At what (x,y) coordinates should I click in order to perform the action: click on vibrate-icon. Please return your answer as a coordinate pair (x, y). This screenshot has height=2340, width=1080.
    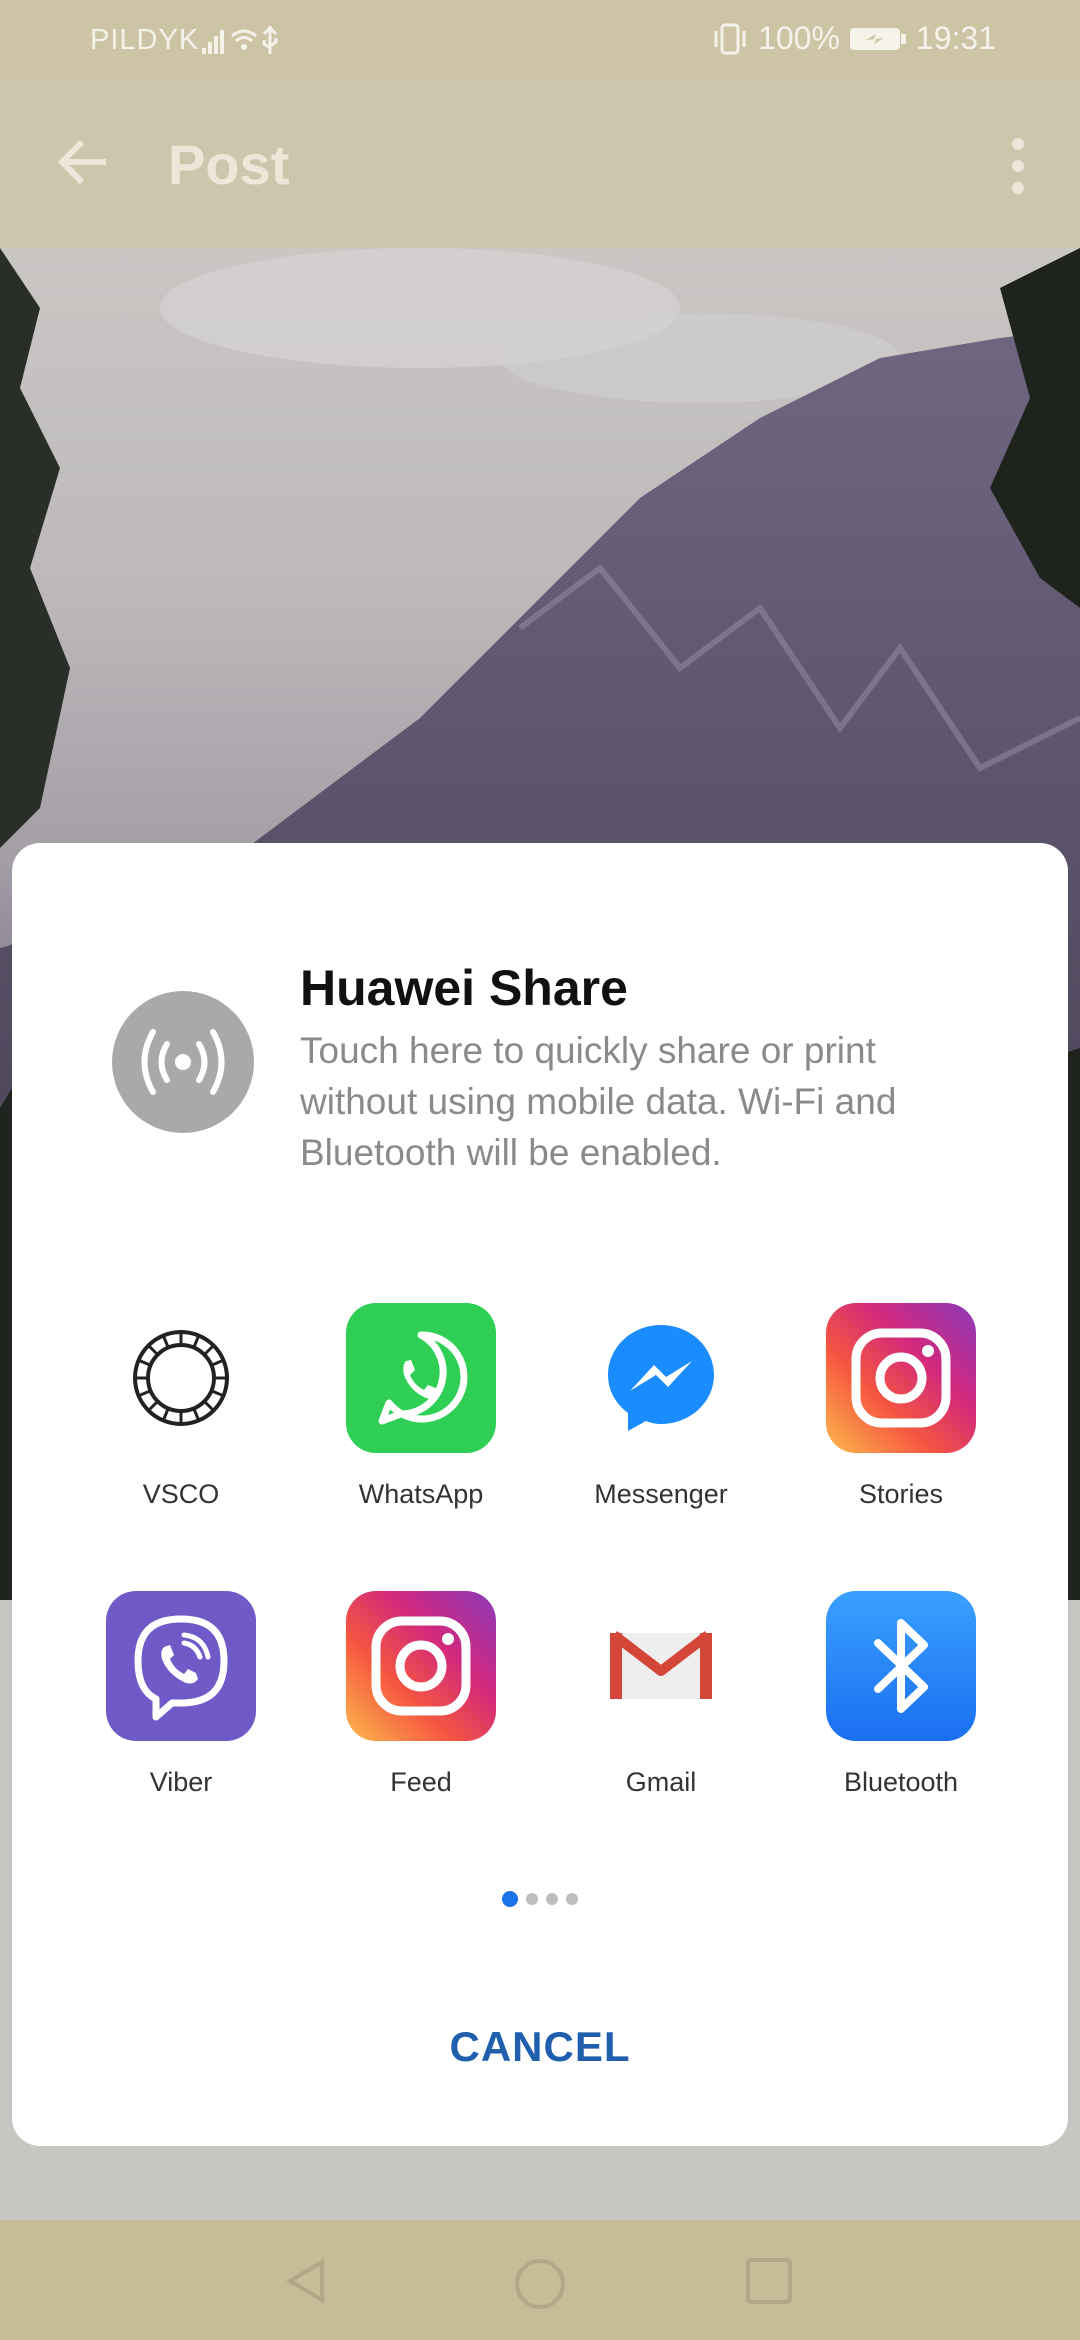
    Looking at the image, I should click on (730, 38).